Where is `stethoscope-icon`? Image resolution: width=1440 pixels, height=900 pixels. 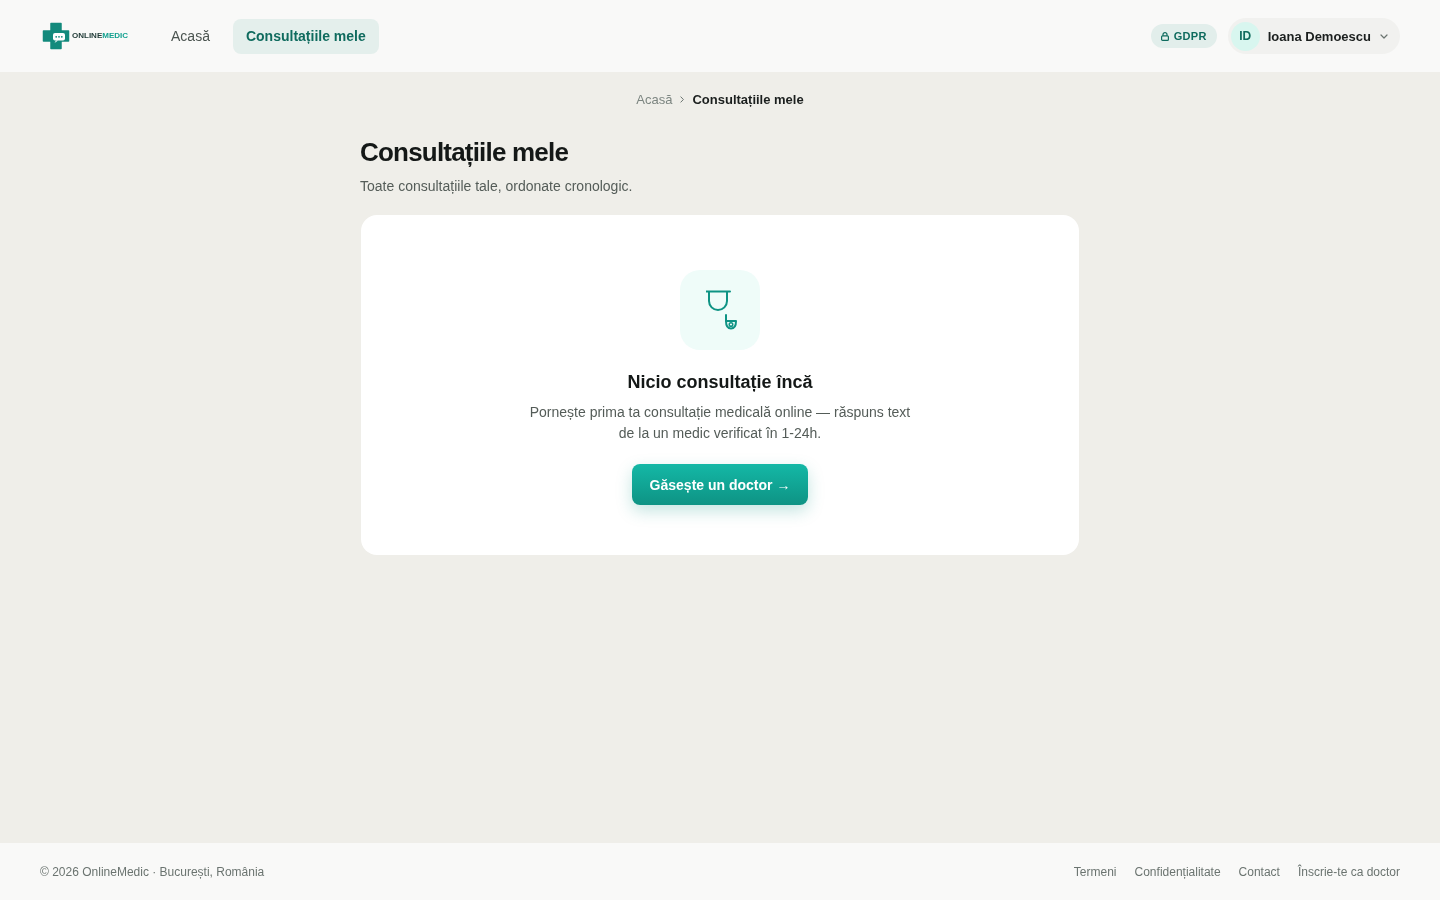
stethoscope-icon is located at coordinates (720, 310).